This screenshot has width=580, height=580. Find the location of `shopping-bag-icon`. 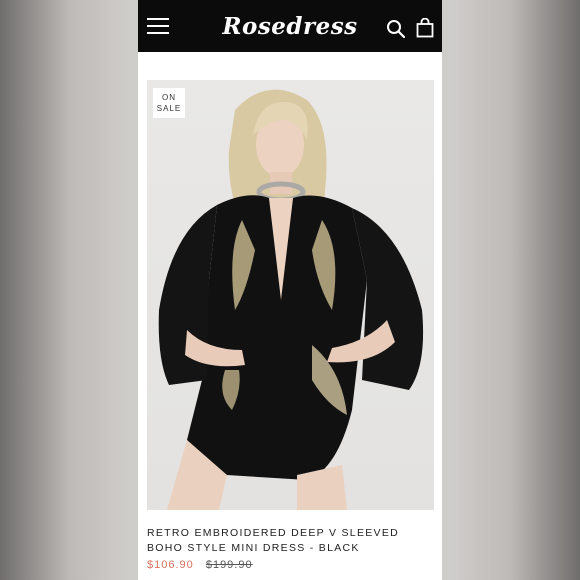

shopping-bag-icon is located at coordinates (425, 28).